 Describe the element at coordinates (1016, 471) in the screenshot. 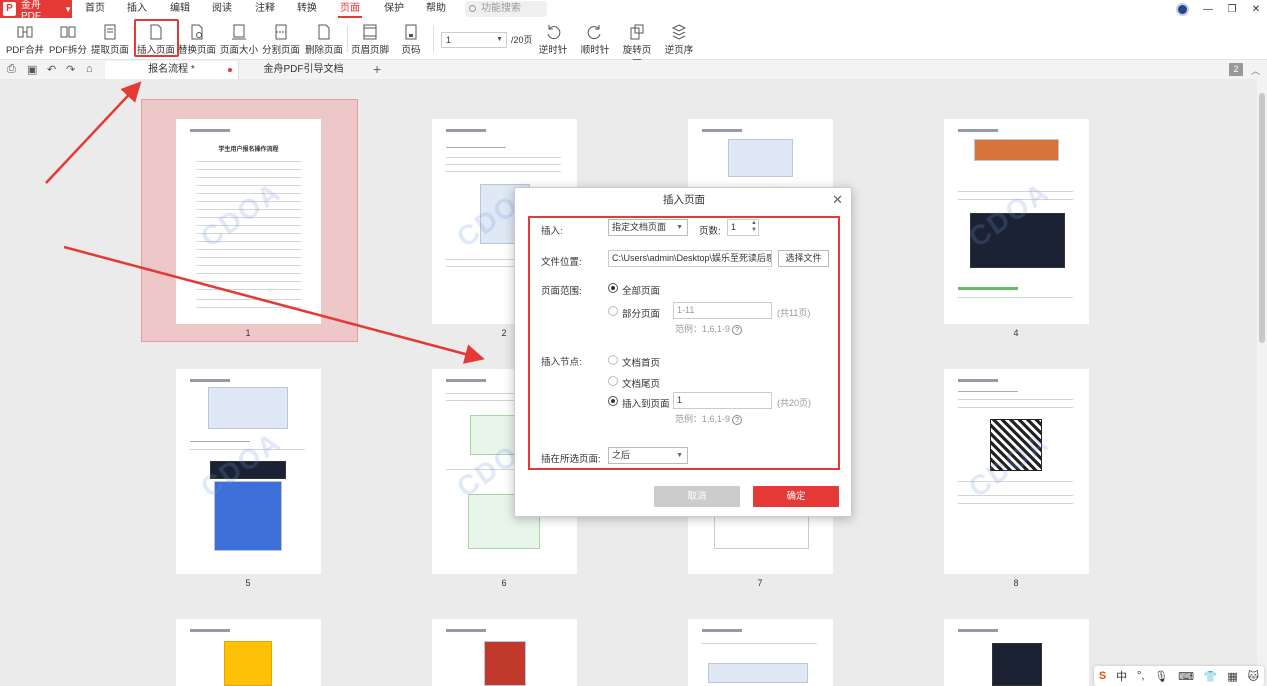

I see `page-thumbnail-8: CDOA` at that location.